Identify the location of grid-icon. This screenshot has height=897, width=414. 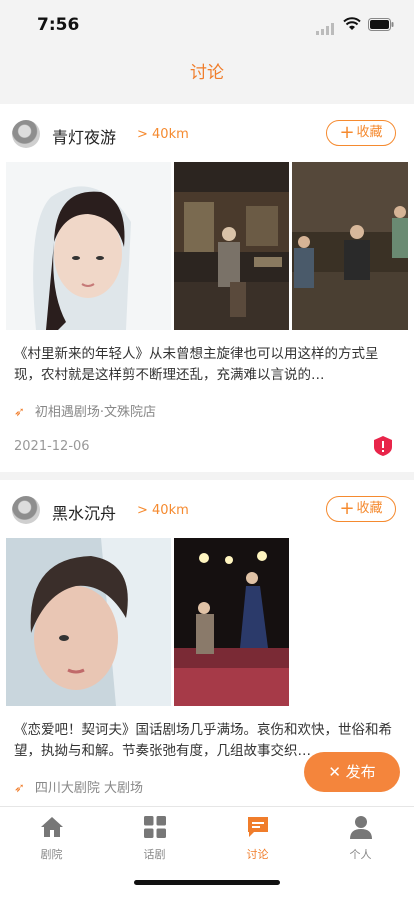
(154, 827).